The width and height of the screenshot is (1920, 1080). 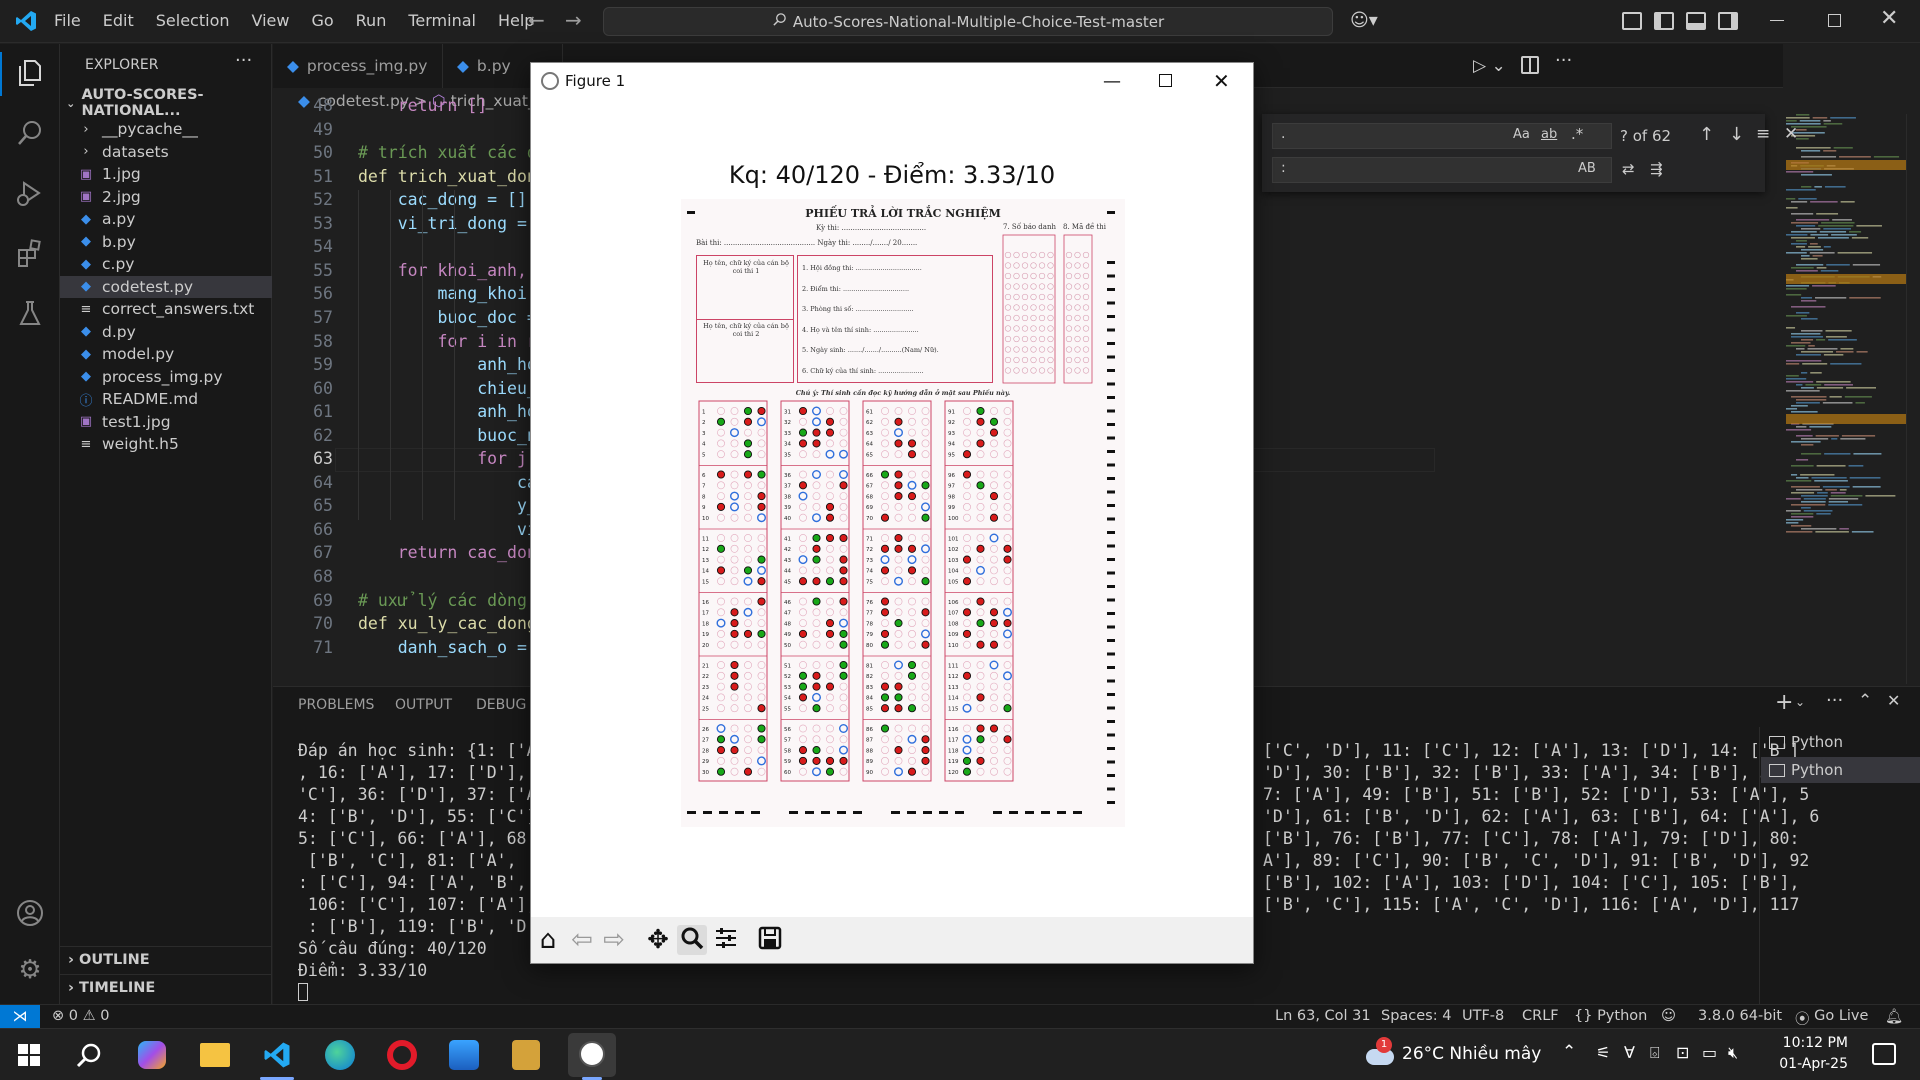 What do you see at coordinates (1628, 169) in the screenshot?
I see `replace-one-icon: ⇄` at bounding box center [1628, 169].